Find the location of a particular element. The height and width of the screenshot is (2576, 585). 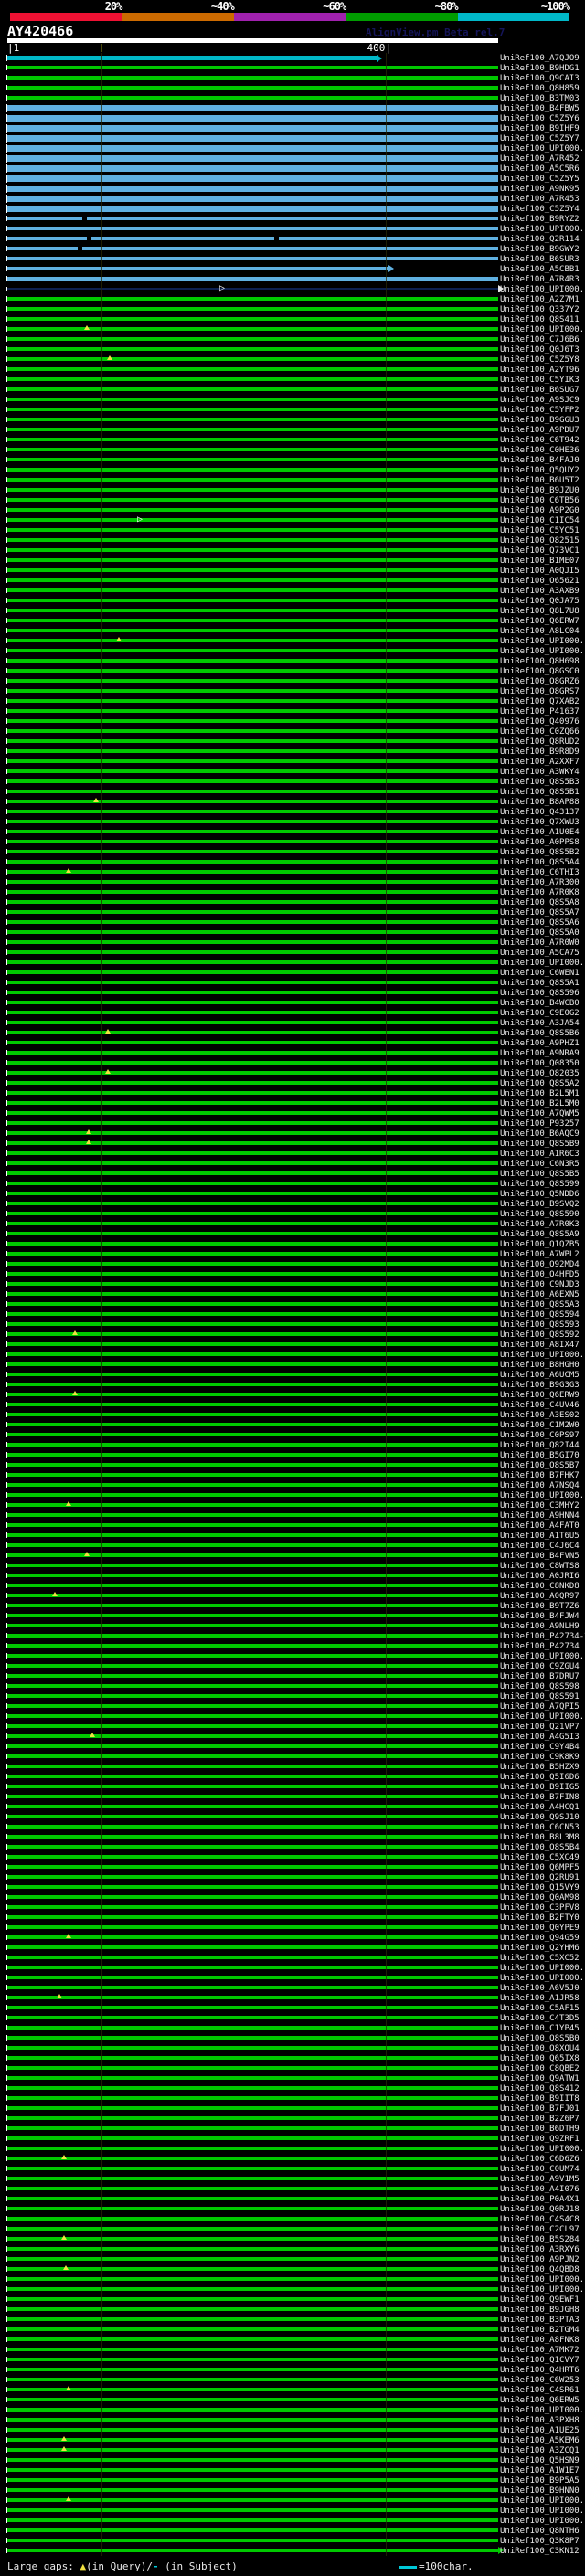

hit-label: UniRef100_B9IIG5 is located at coordinates (540, 1787).